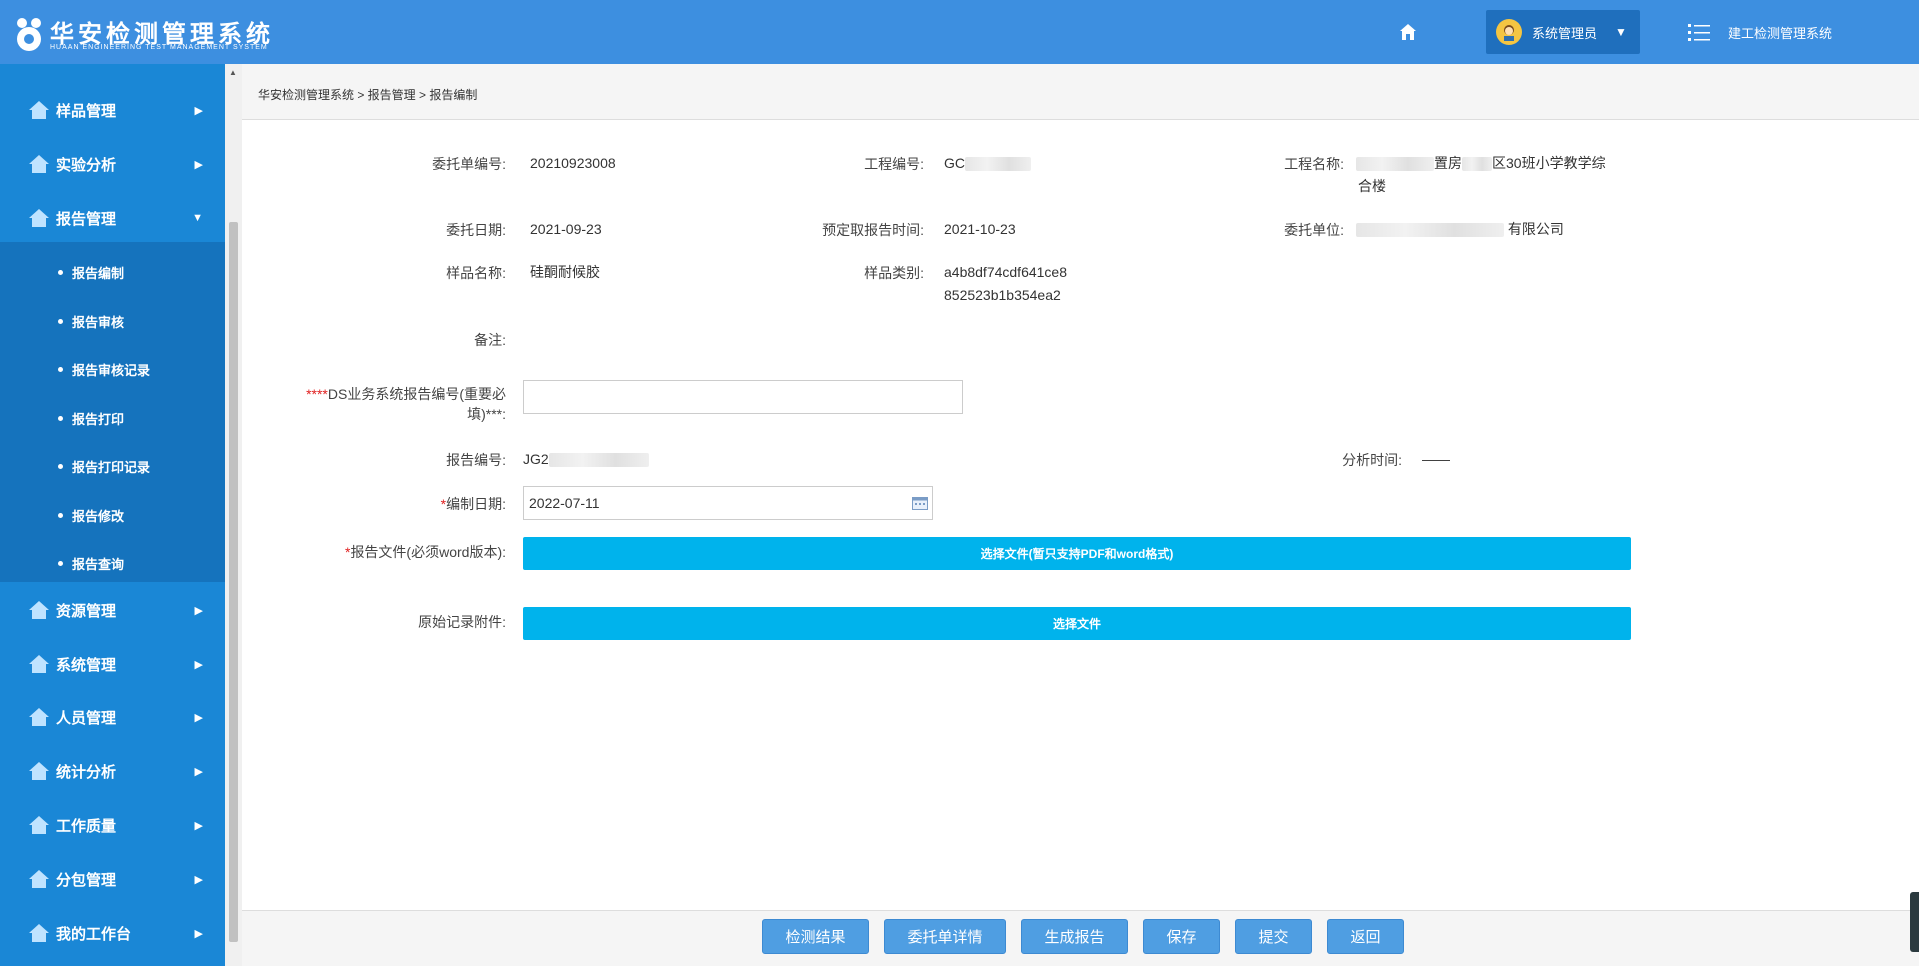 The height and width of the screenshot is (966, 1919). Describe the element at coordinates (1080, 92) in the screenshot. I see `breadcrumb-bar: 华安检测管理系统 > 报告管理 > 报告编制` at that location.